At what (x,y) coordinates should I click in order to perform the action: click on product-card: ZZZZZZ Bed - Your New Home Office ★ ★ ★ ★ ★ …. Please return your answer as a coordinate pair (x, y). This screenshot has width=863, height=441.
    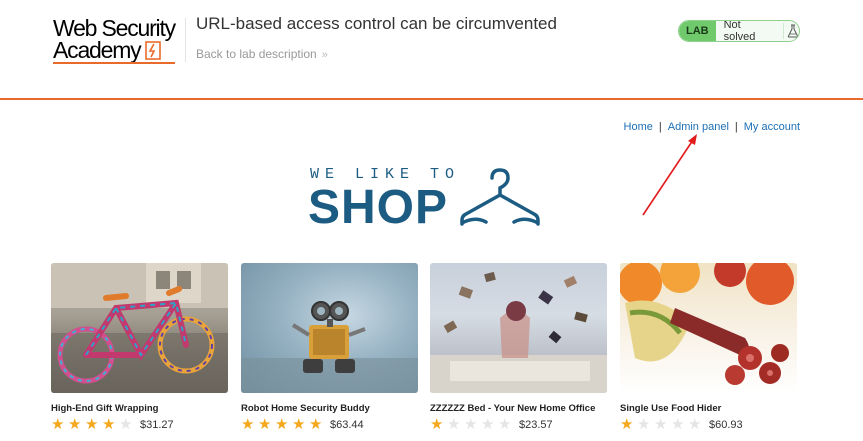
    Looking at the image, I should click on (518, 347).